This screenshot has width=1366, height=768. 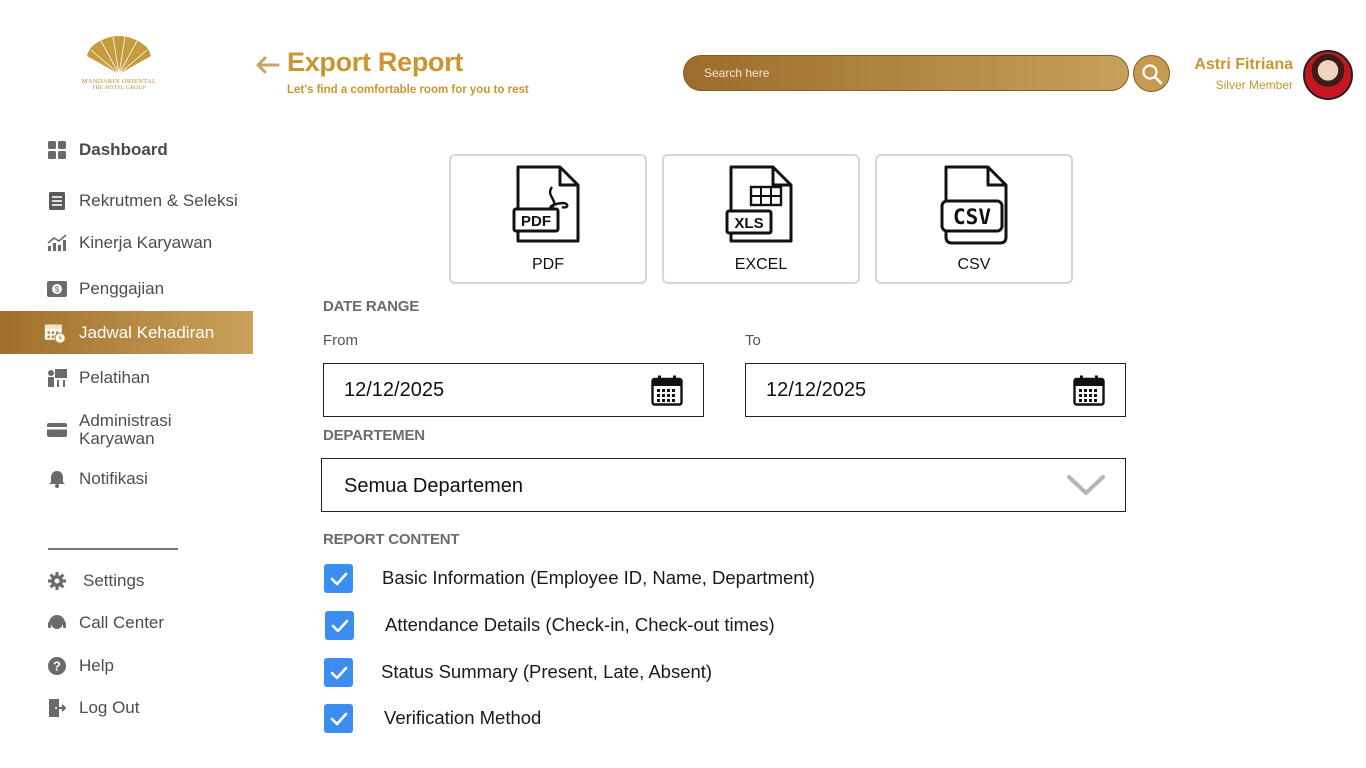 I want to click on sidebar-item-label: Kinerja Karyawan, so click(x=146, y=242).